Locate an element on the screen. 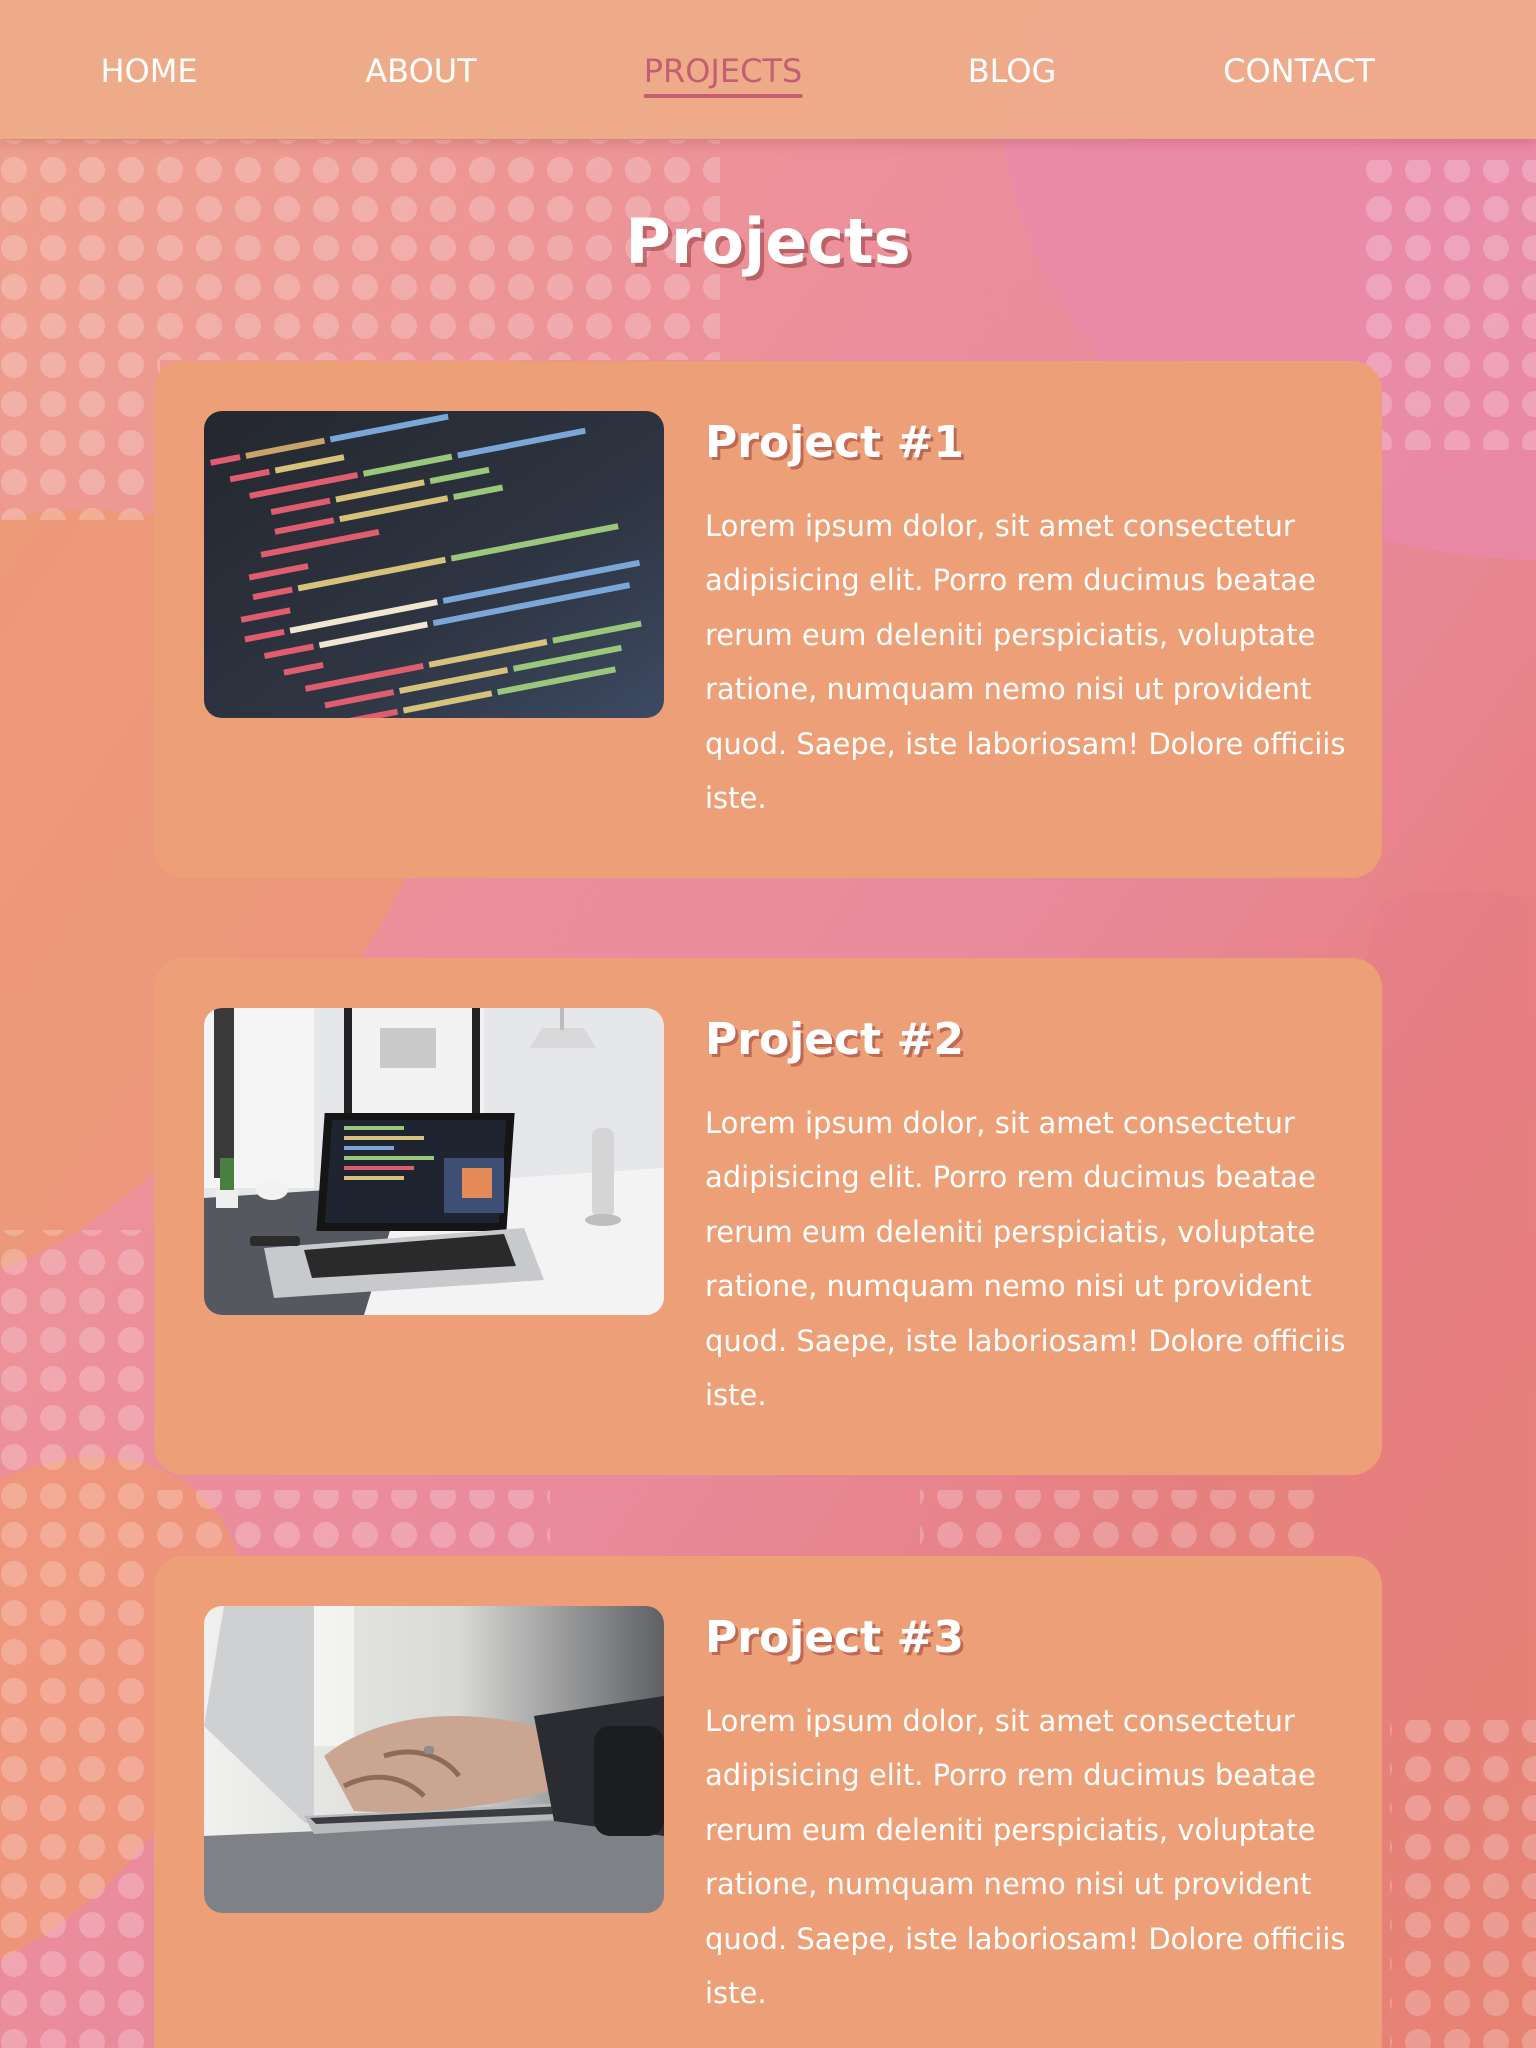  project-title: Project #1 is located at coordinates (835, 442).